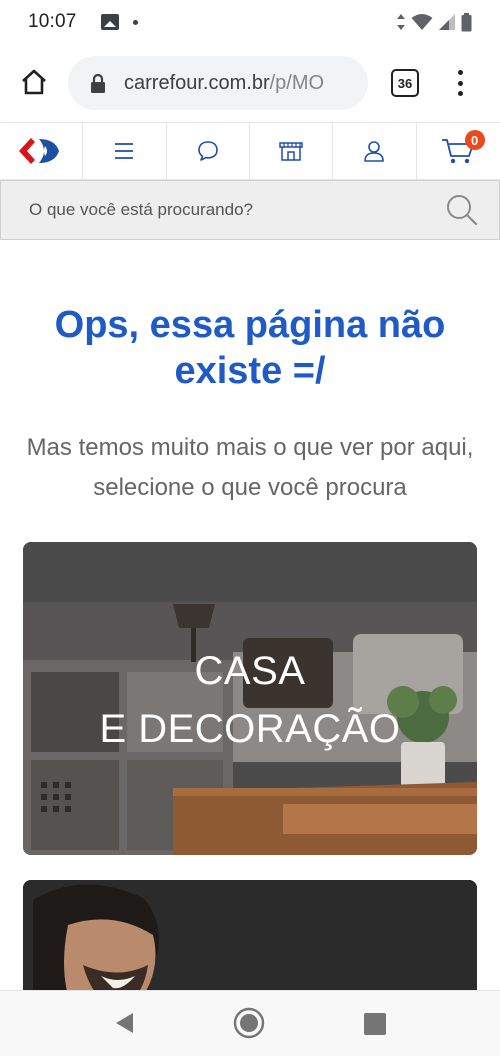  Describe the element at coordinates (401, 22) in the screenshot. I see `data-arrows-icon` at that location.